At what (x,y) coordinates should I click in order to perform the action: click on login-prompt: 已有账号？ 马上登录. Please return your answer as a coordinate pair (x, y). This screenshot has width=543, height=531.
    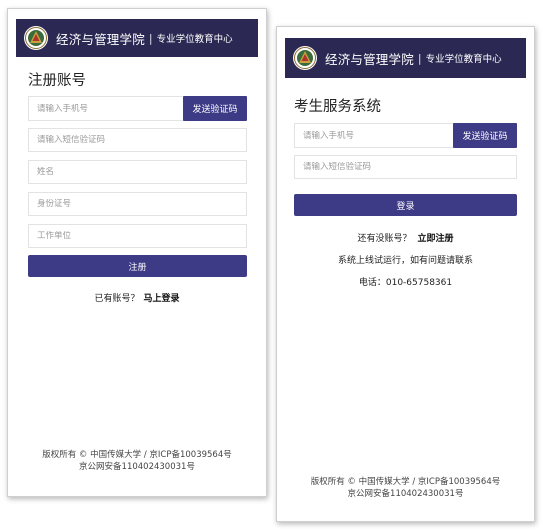
    Looking at the image, I should click on (137, 297).